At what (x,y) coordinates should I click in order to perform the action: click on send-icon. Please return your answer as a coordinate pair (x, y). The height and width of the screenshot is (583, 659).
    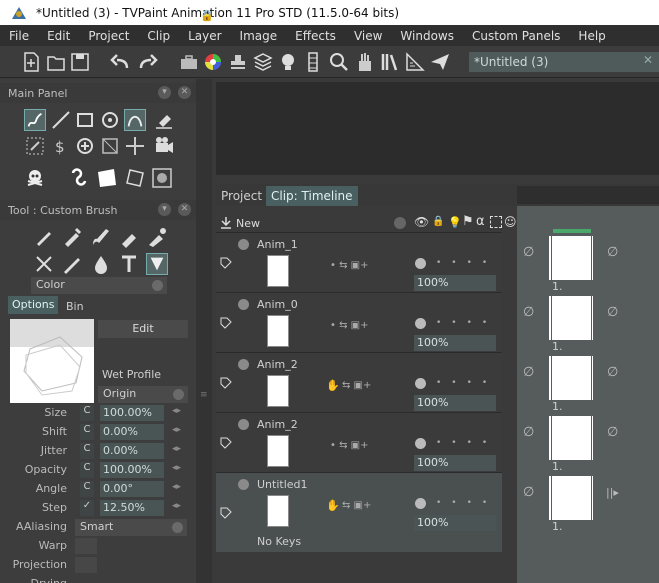
    Looking at the image, I should click on (440, 62).